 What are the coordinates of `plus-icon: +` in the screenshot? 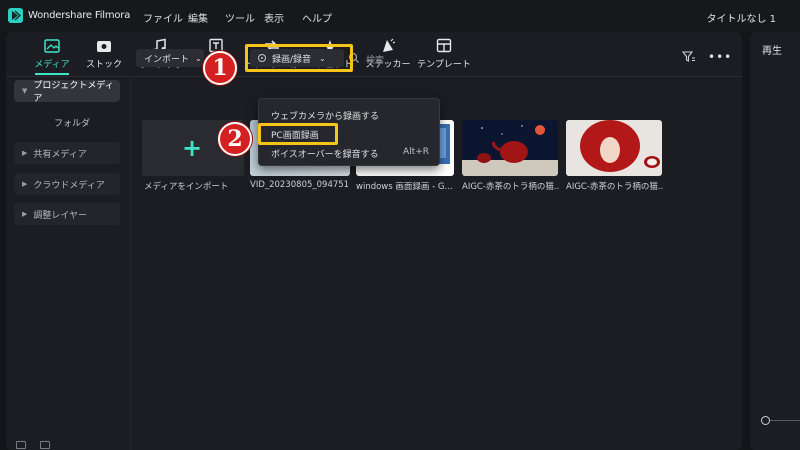 It's located at (192, 148).